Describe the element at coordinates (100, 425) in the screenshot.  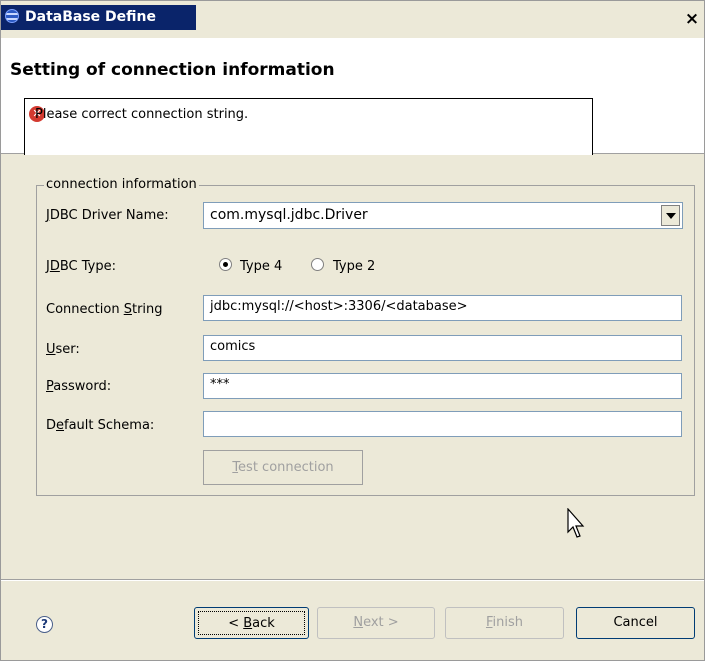
I see `schema-label: Default Schema:` at that location.